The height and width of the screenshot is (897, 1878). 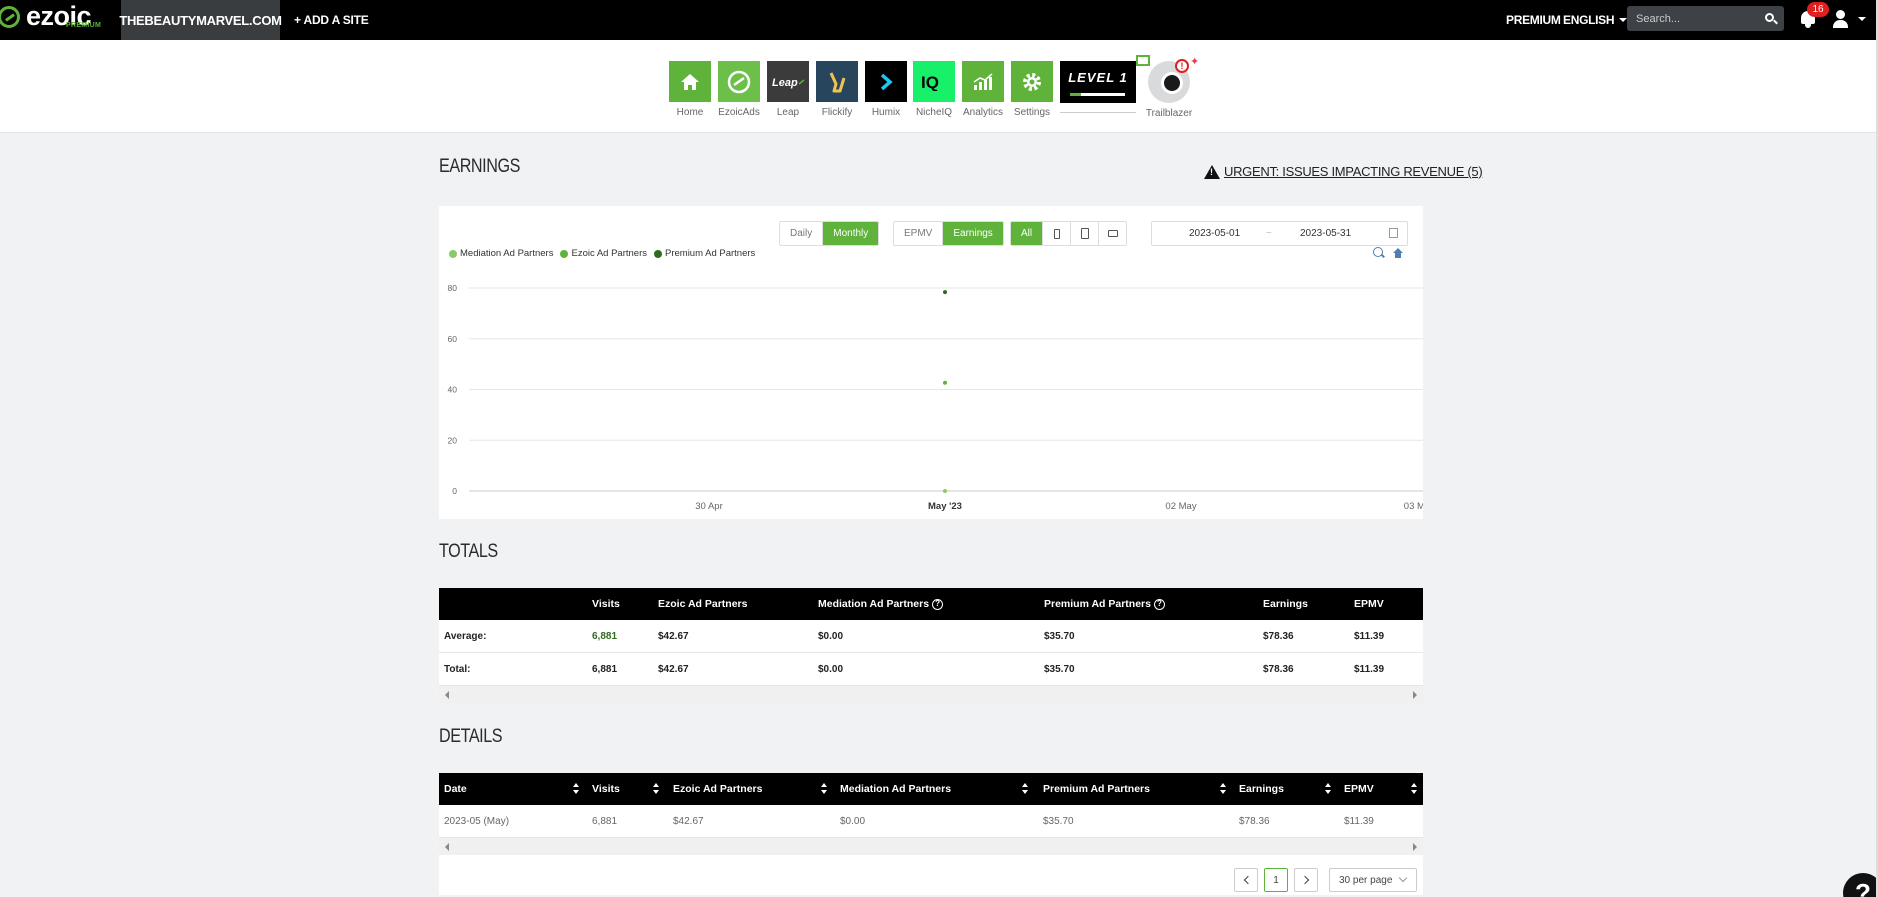 I want to click on mobile-icon, so click(x=1056, y=233).